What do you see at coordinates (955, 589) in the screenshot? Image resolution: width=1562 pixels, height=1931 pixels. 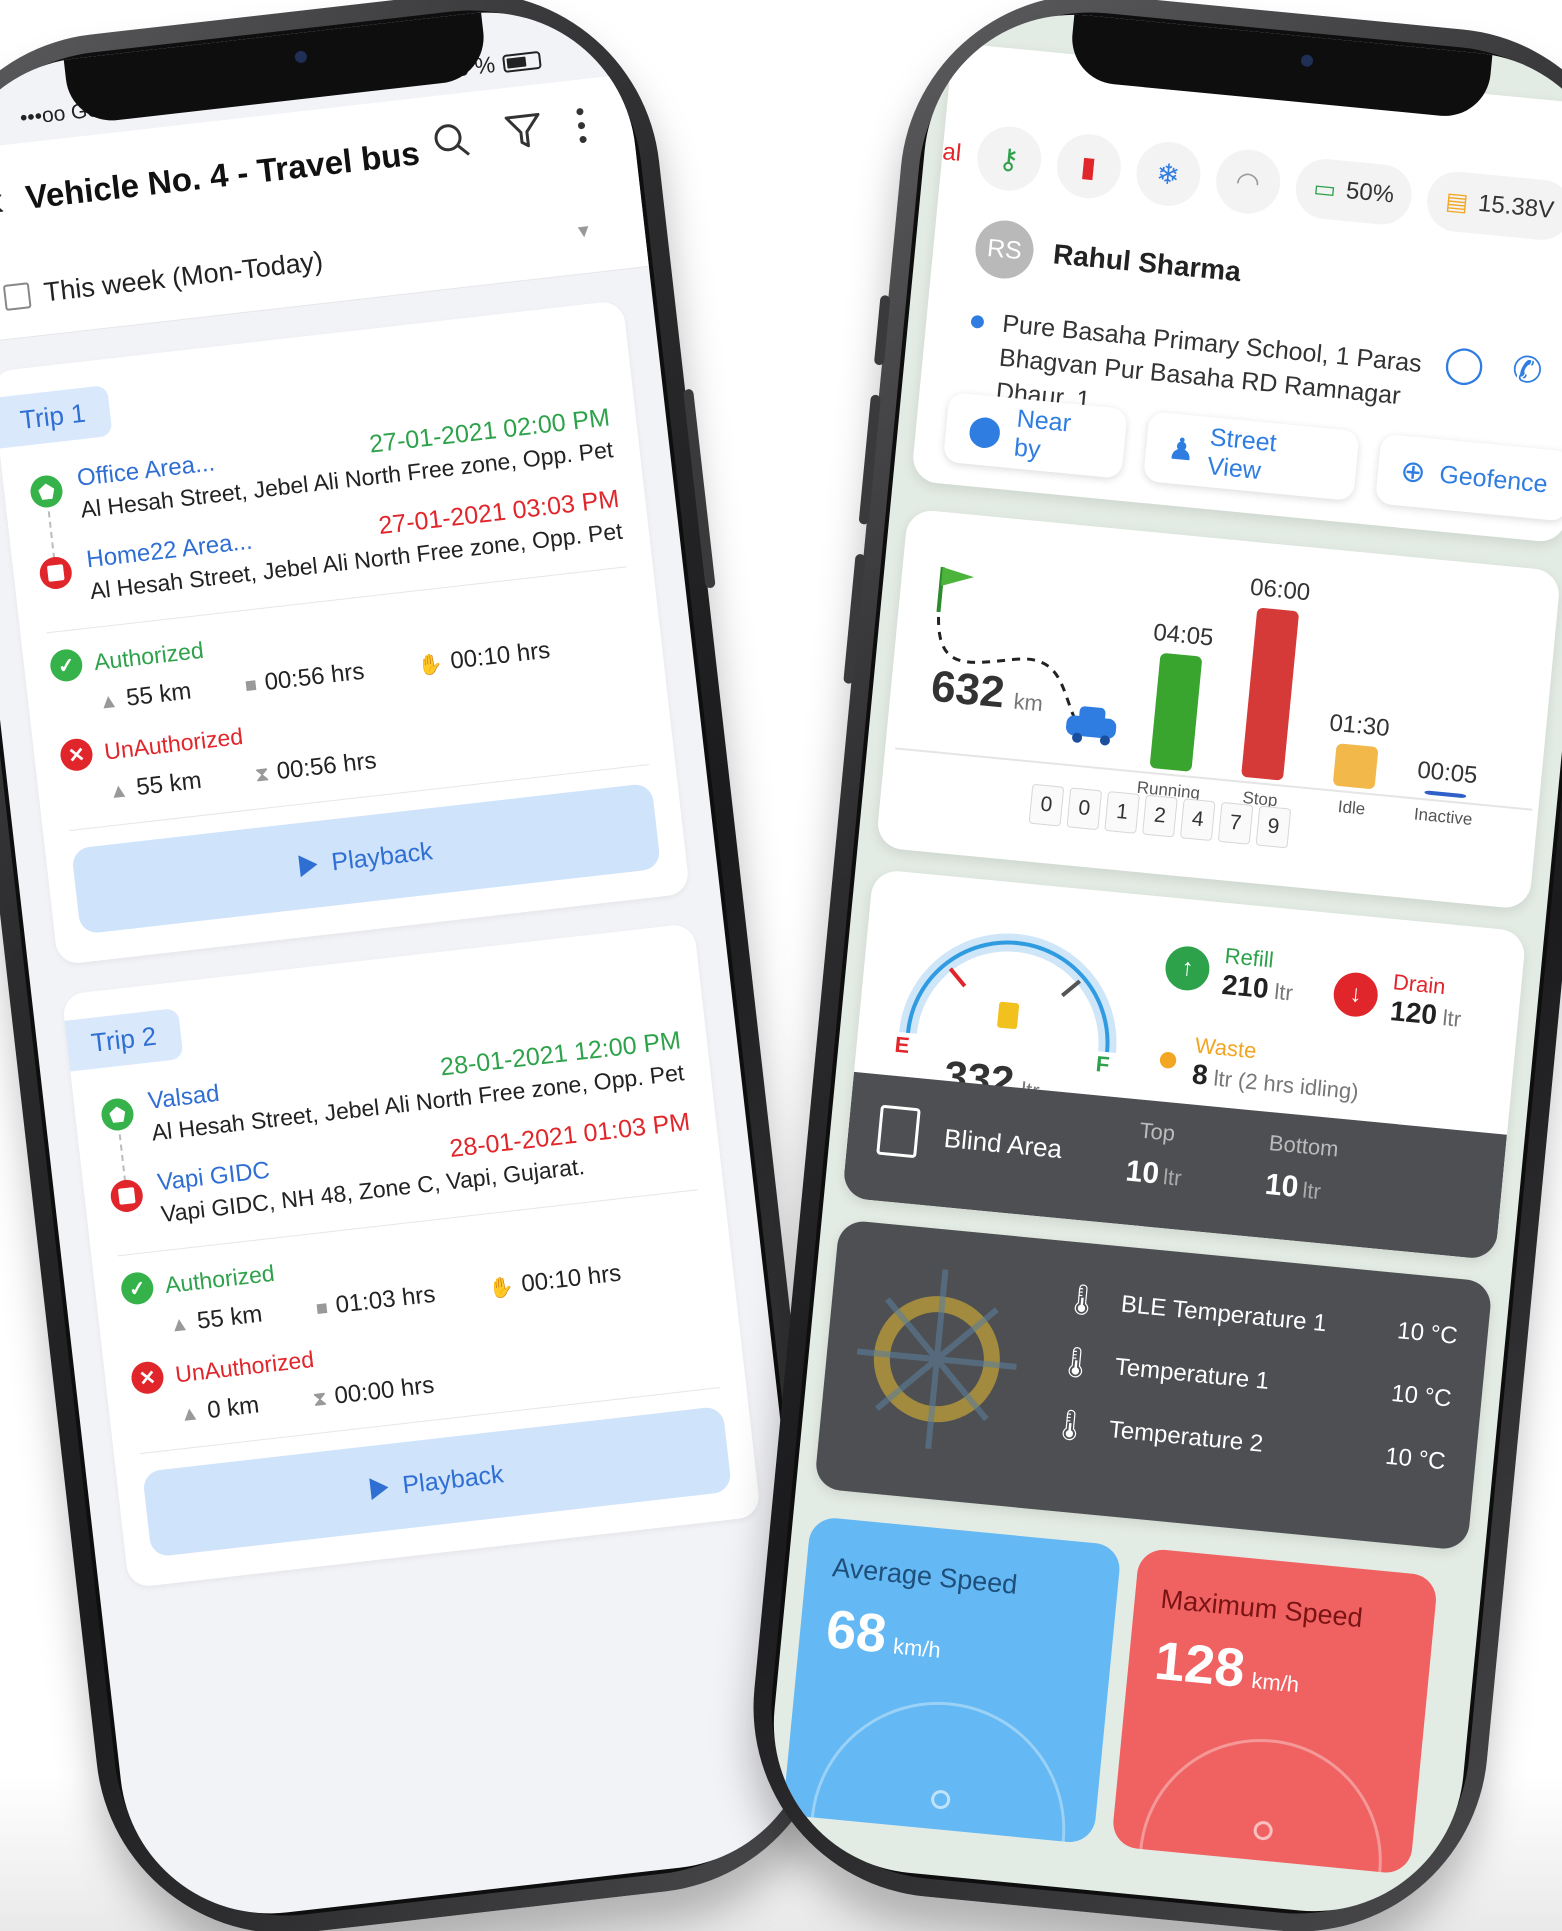 I see `flag-icon` at bounding box center [955, 589].